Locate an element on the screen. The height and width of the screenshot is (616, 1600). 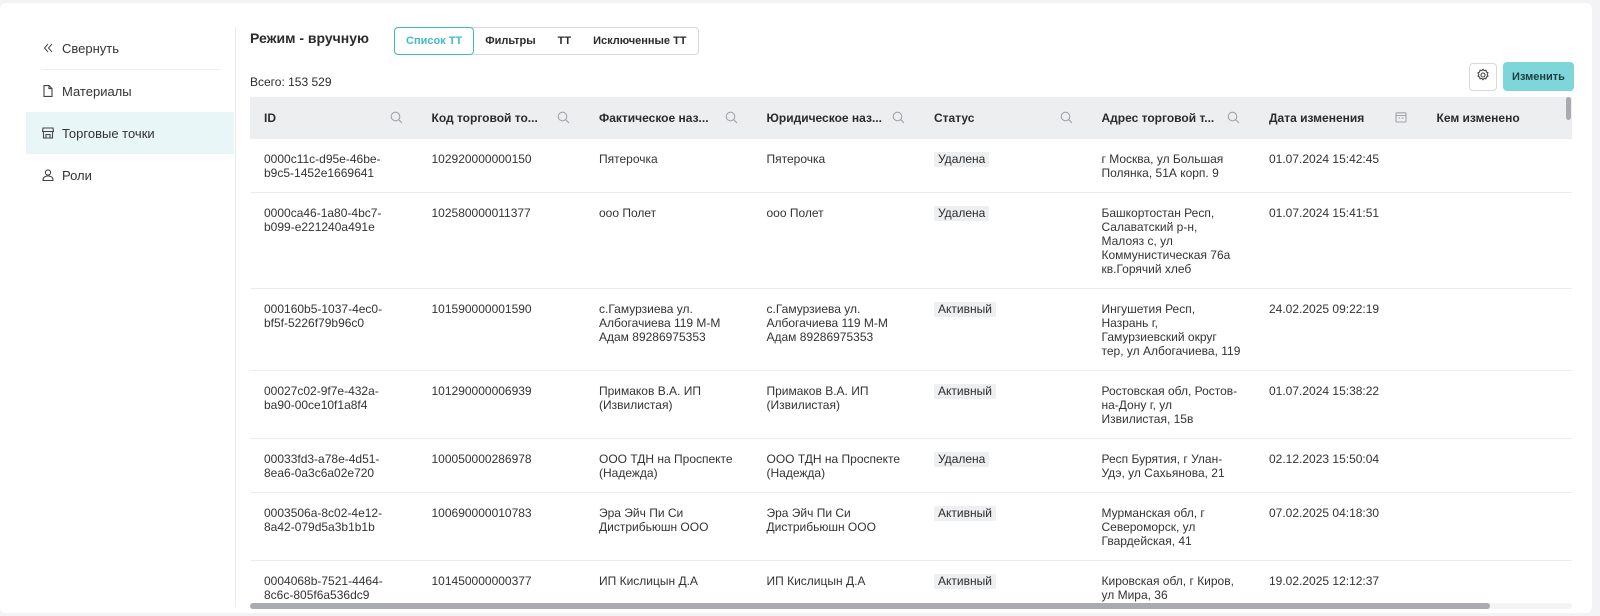
document-icon is located at coordinates (48, 91).